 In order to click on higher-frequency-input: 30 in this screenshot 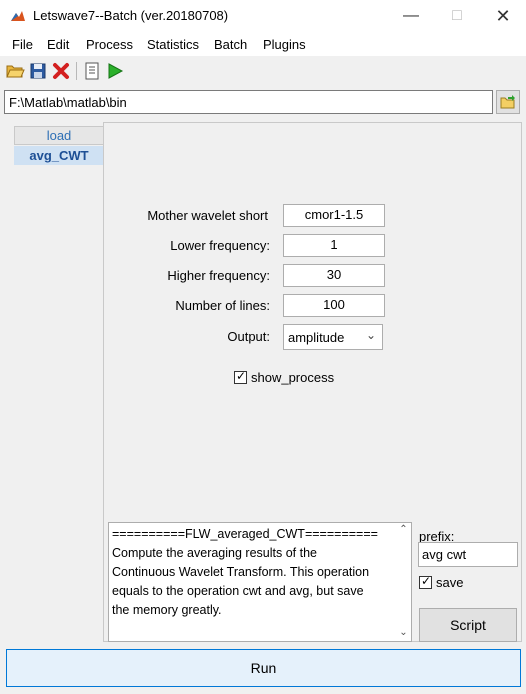, I will do `click(334, 275)`.